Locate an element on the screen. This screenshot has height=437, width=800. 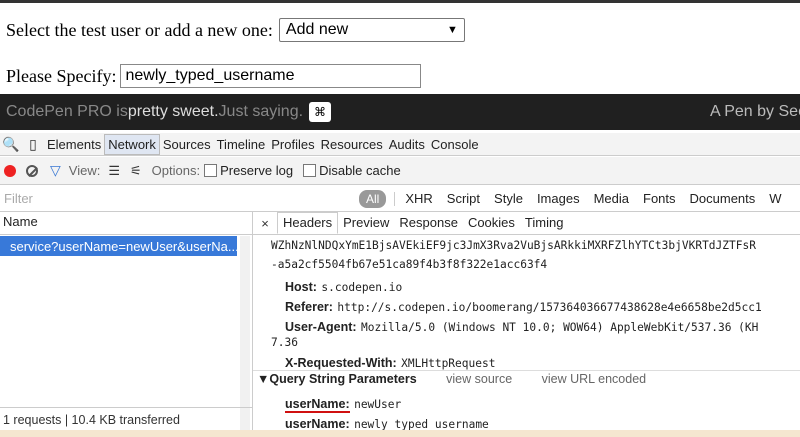
tab-timing: Timing is located at coordinates (544, 223).